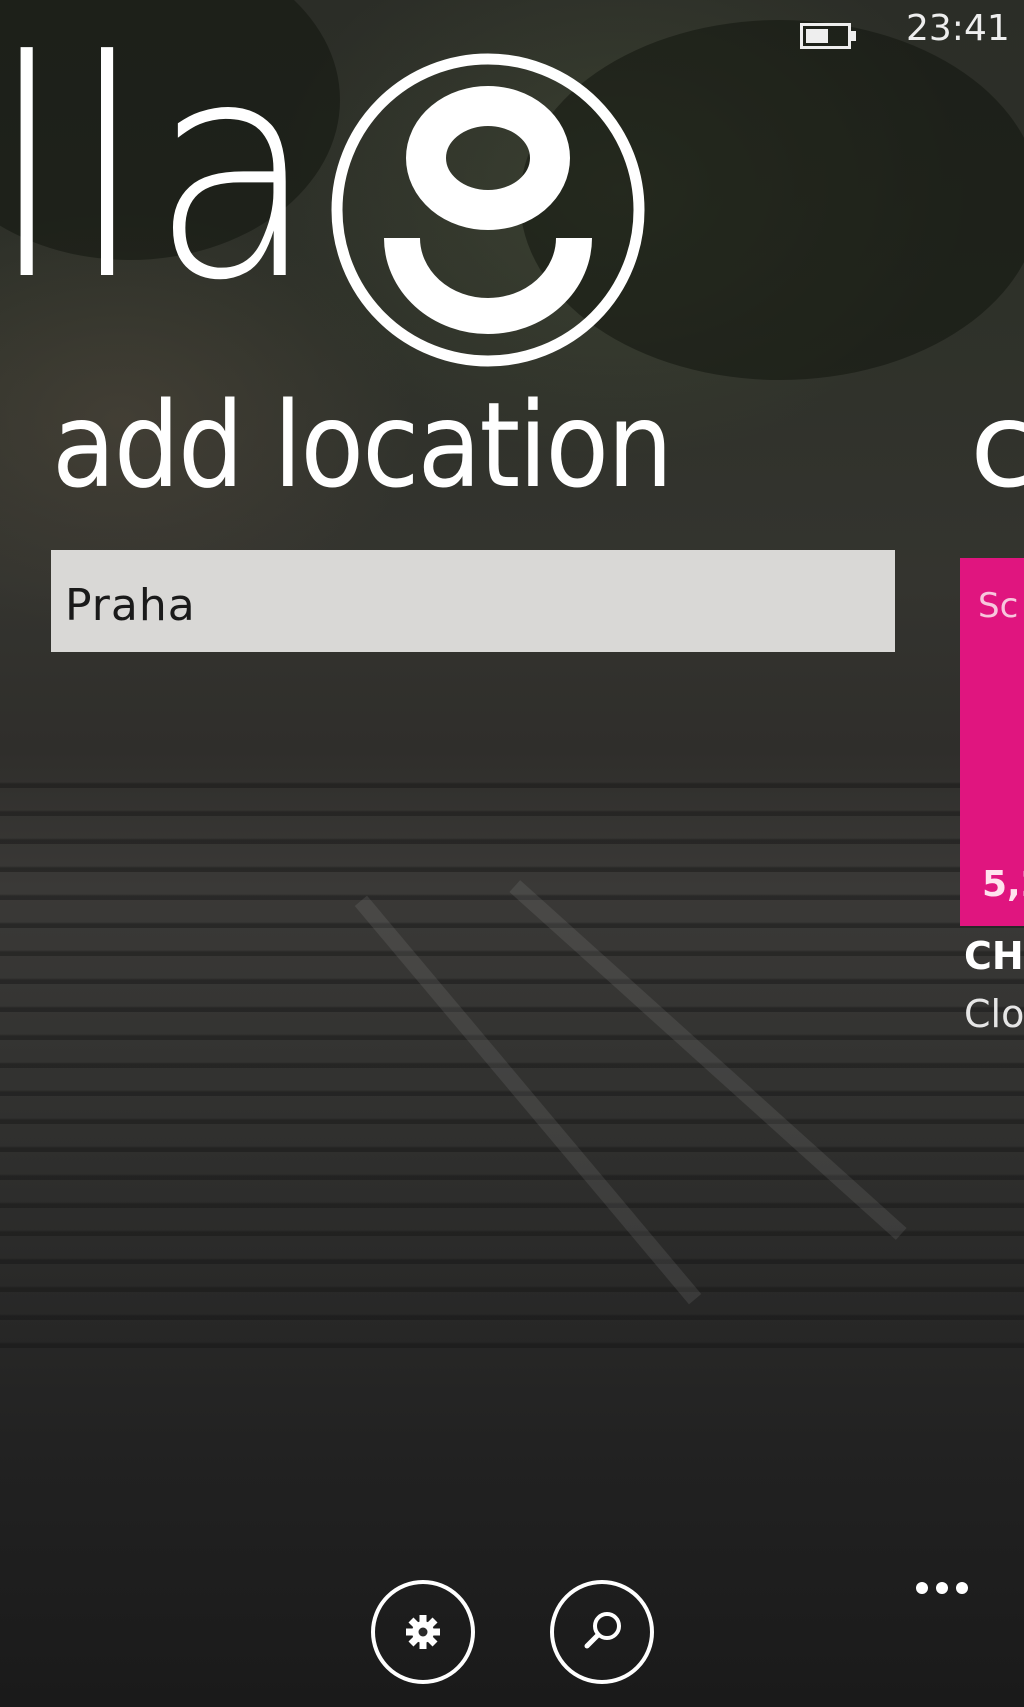 The width and height of the screenshot is (1024, 1707). I want to click on location-tile-city: CH, so click(994, 956).